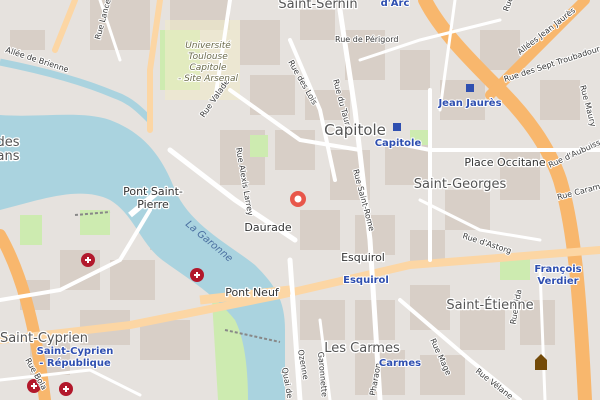  I want to click on metro-label: François, so click(557, 269).